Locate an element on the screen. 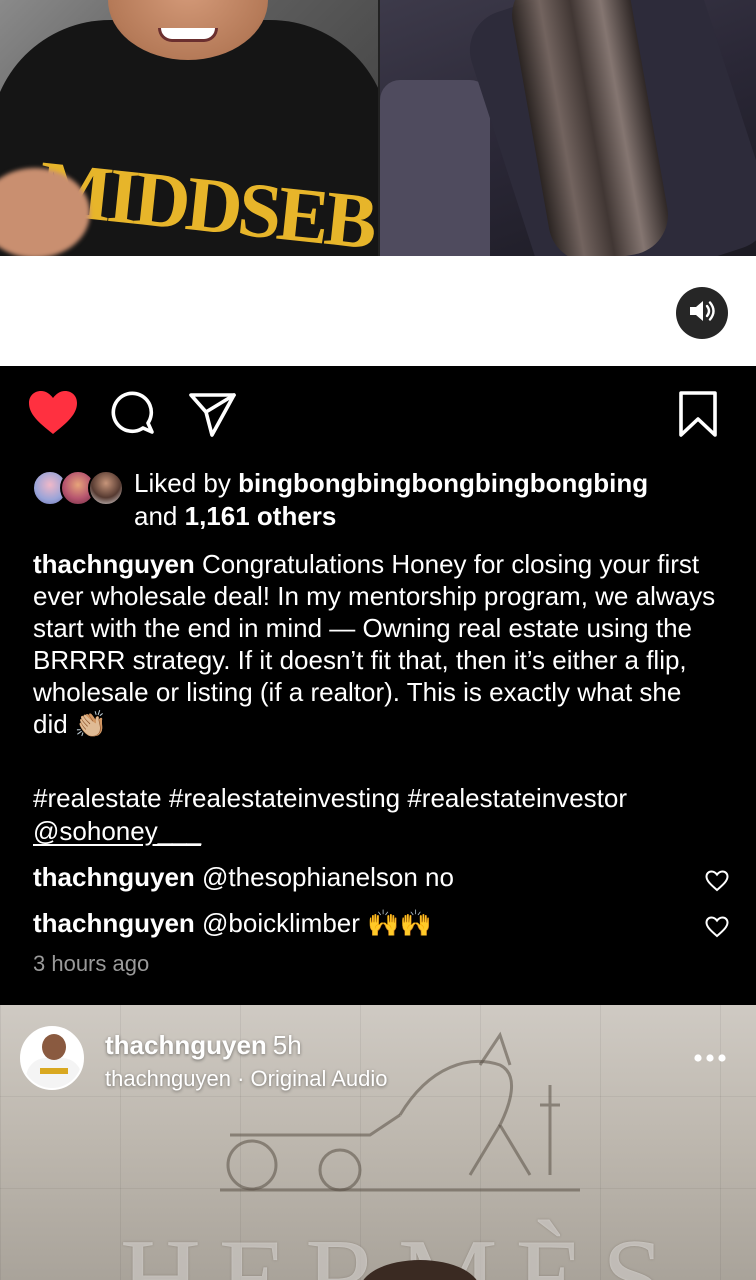  post-timestamp: 3 hours ago is located at coordinates (91, 963).